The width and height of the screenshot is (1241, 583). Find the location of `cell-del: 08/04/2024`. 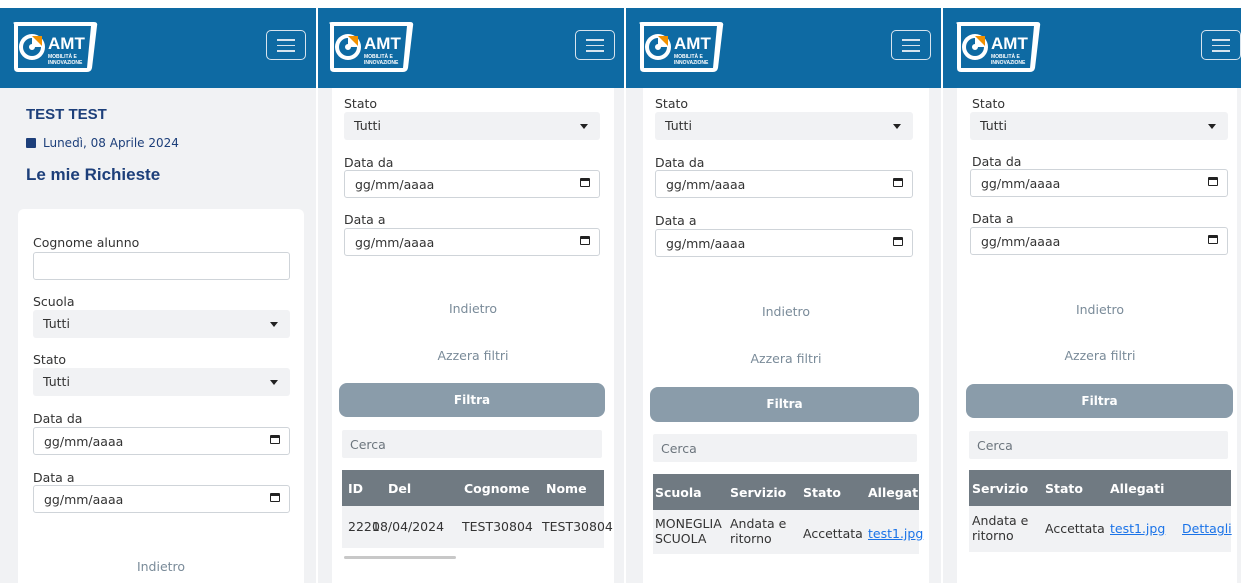

cell-del: 08/04/2024 is located at coordinates (408, 526).